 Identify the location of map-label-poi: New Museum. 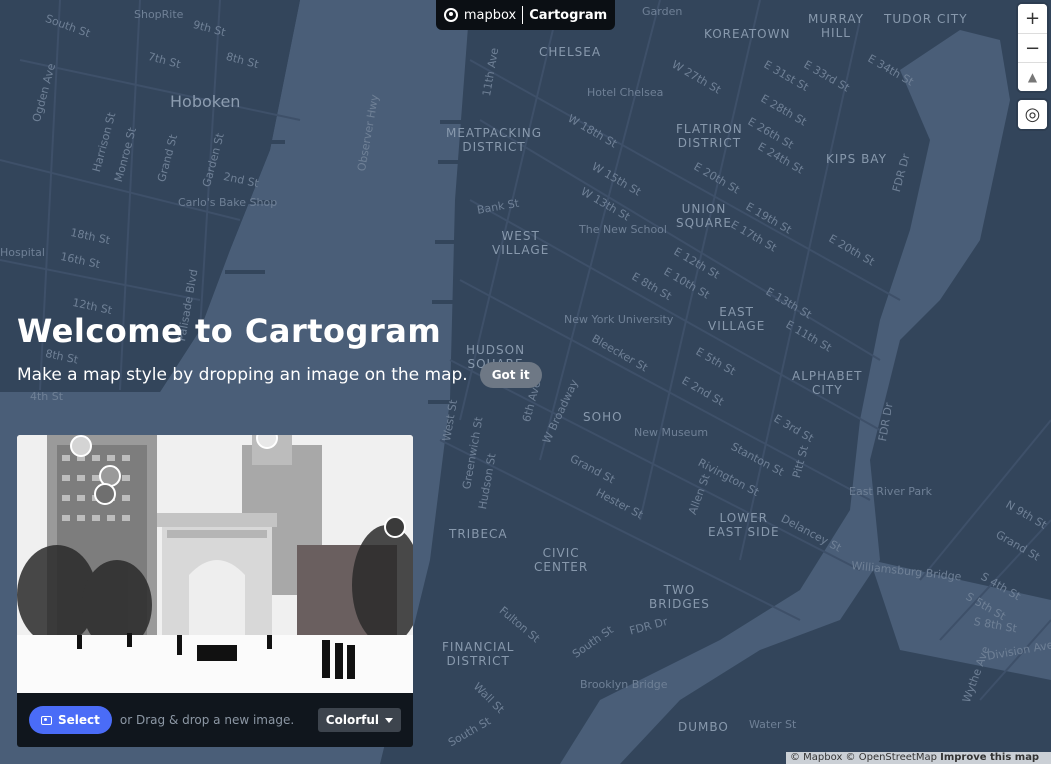
(671, 432).